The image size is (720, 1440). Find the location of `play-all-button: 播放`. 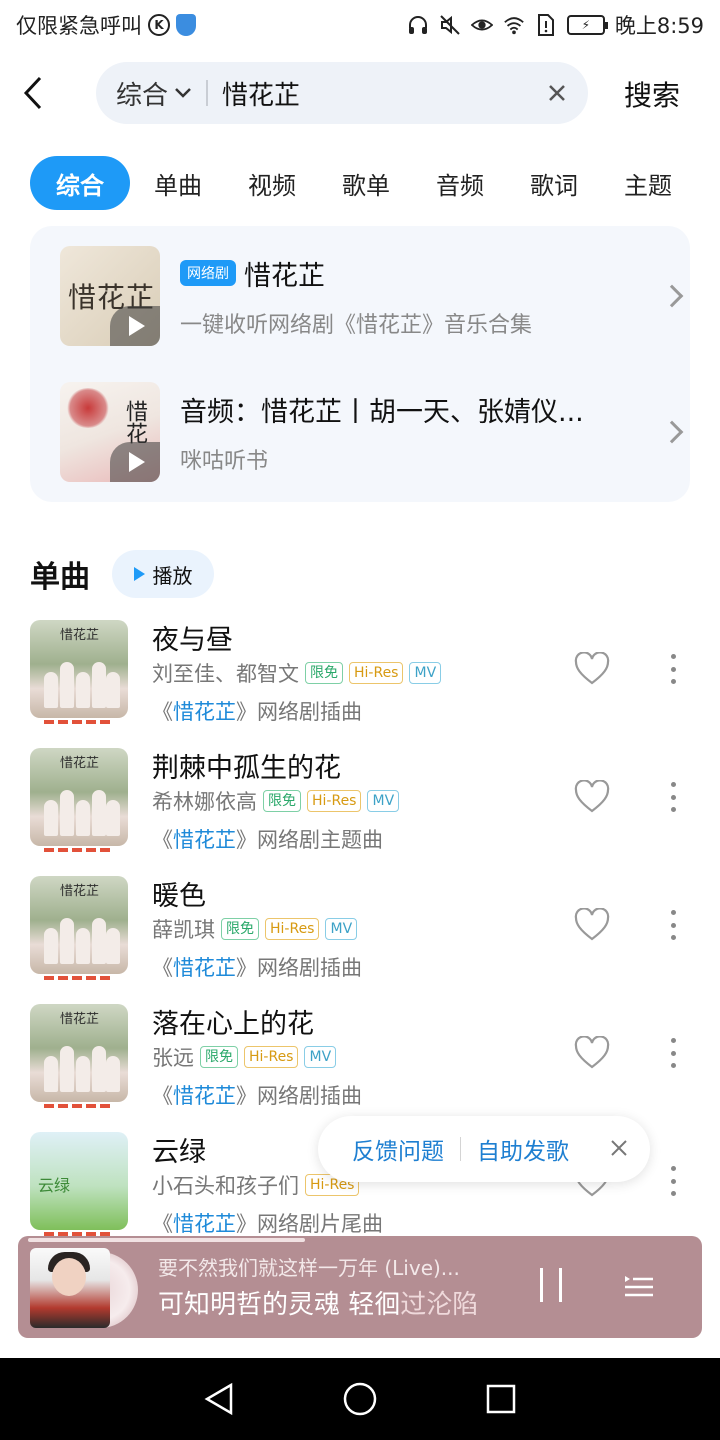

play-all-button: 播放 is located at coordinates (163, 574).